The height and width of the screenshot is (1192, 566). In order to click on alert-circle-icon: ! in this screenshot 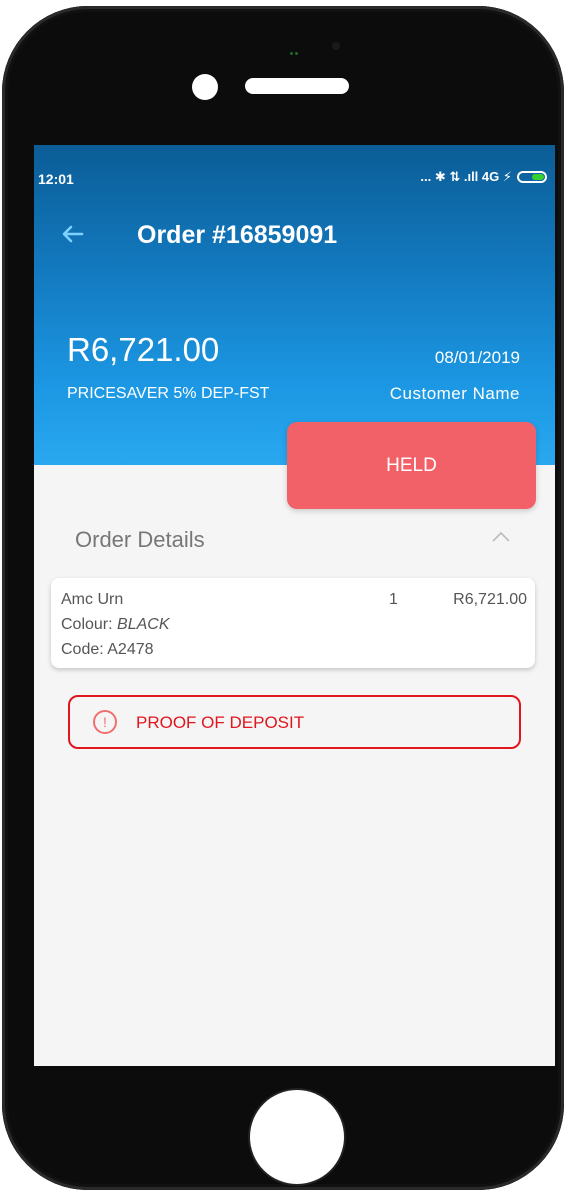, I will do `click(105, 722)`.